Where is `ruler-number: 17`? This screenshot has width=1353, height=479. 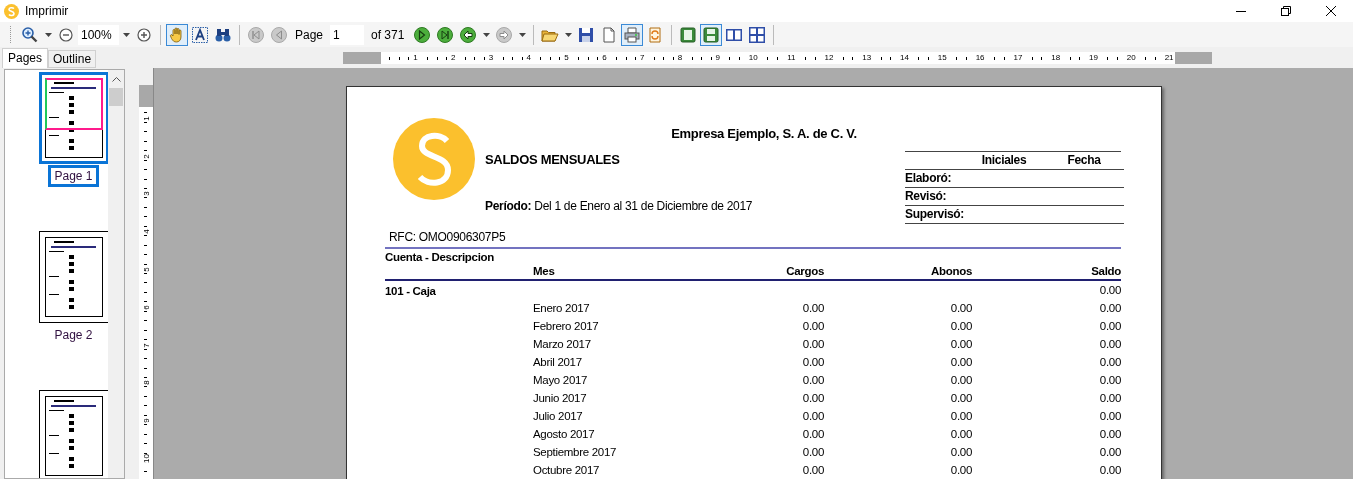
ruler-number: 17 is located at coordinates (1018, 57).